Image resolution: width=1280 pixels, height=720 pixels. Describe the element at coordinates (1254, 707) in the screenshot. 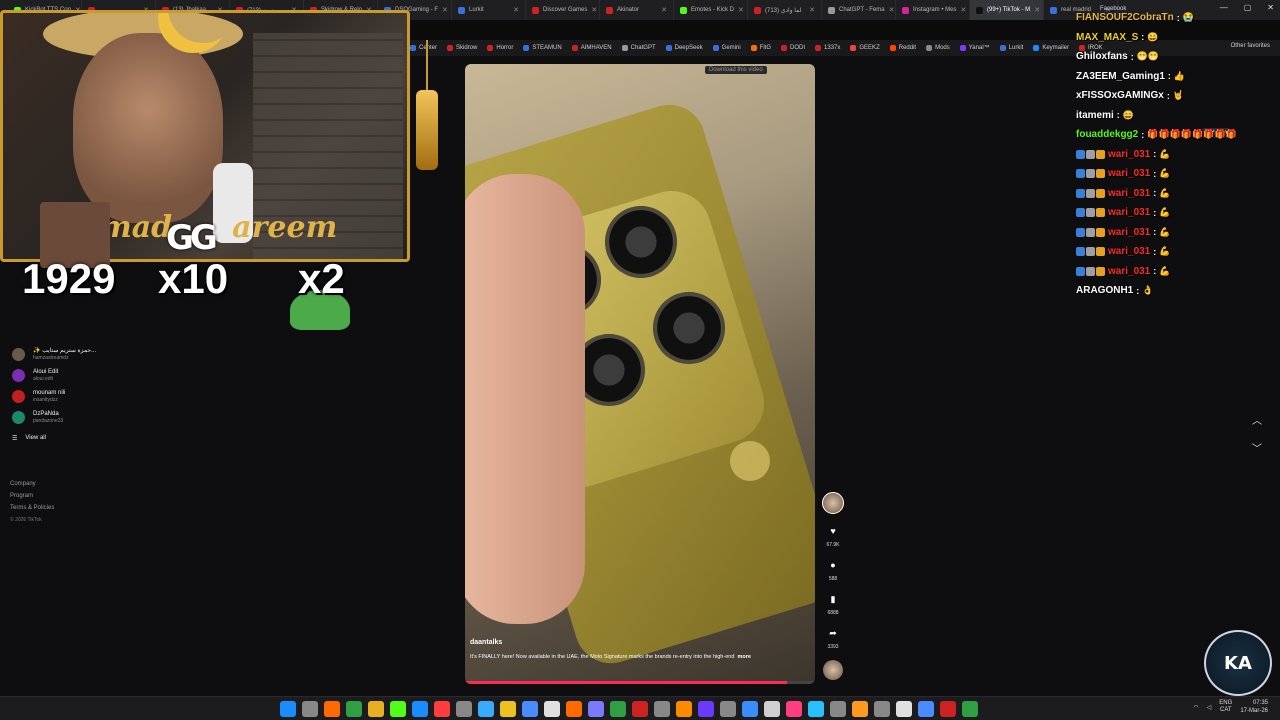

I see `clock: 07:35 17-Mar-26` at that location.